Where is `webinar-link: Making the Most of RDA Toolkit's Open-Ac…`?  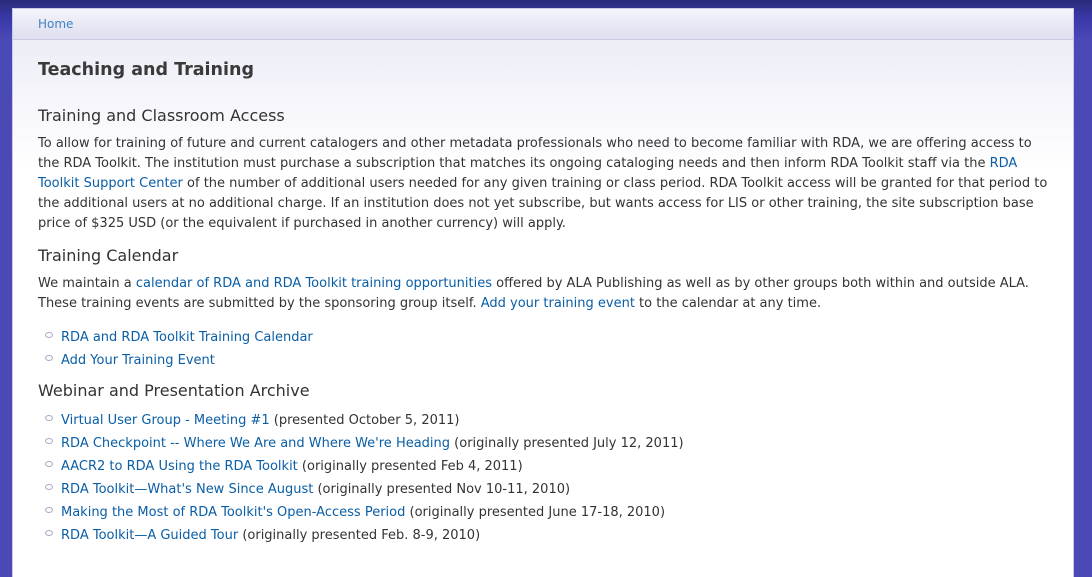 webinar-link: Making the Most of RDA Toolkit's Open-Ac… is located at coordinates (233, 512).